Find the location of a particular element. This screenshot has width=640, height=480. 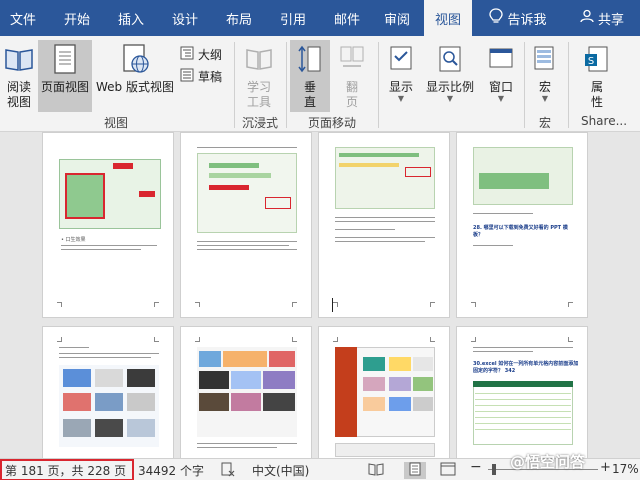

tab-view: 视图 is located at coordinates (448, 18).